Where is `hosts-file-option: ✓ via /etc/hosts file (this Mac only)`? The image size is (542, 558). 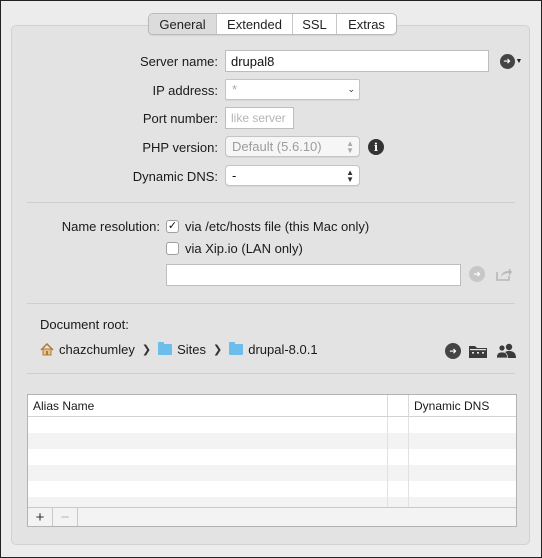 hosts-file-option: ✓ via /etc/hosts file (this Mac only) is located at coordinates (267, 226).